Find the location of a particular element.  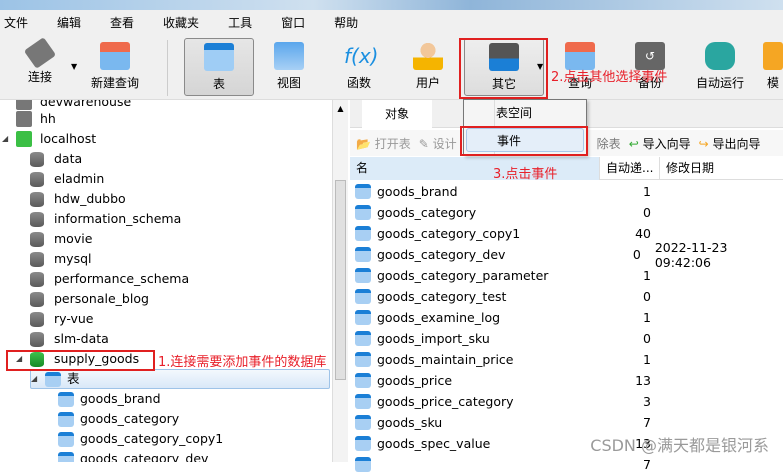

tree-table: goods_brand is located at coordinates (109, 399).